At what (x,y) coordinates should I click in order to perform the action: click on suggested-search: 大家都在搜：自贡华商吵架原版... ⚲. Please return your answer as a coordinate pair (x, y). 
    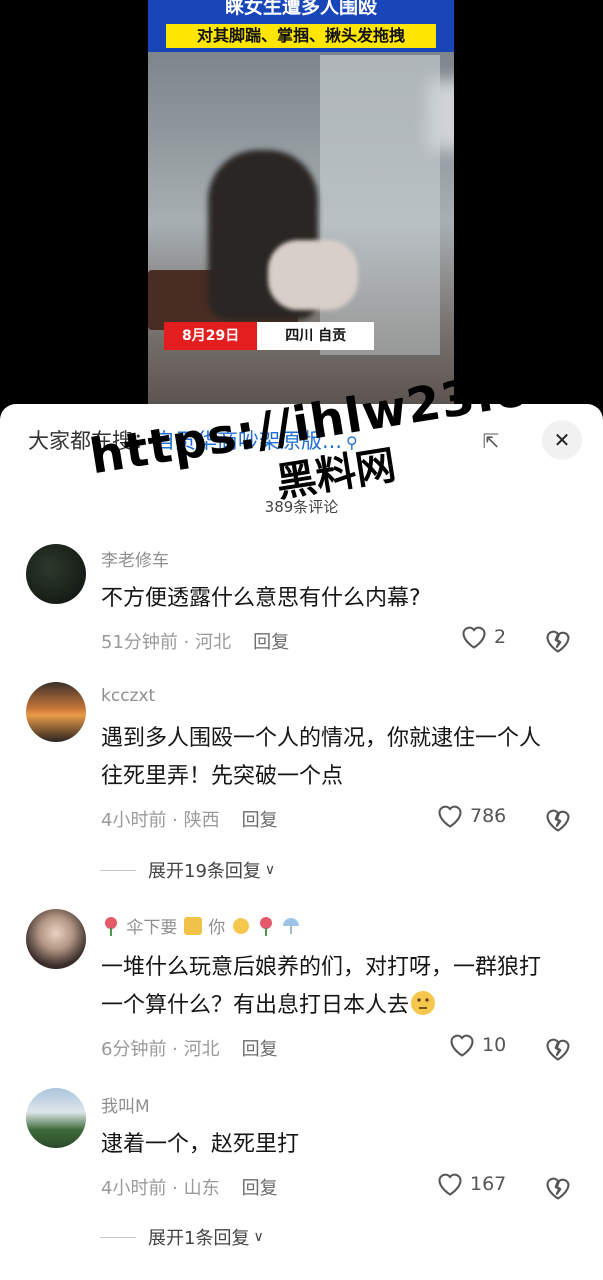
    Looking at the image, I should click on (193, 441).